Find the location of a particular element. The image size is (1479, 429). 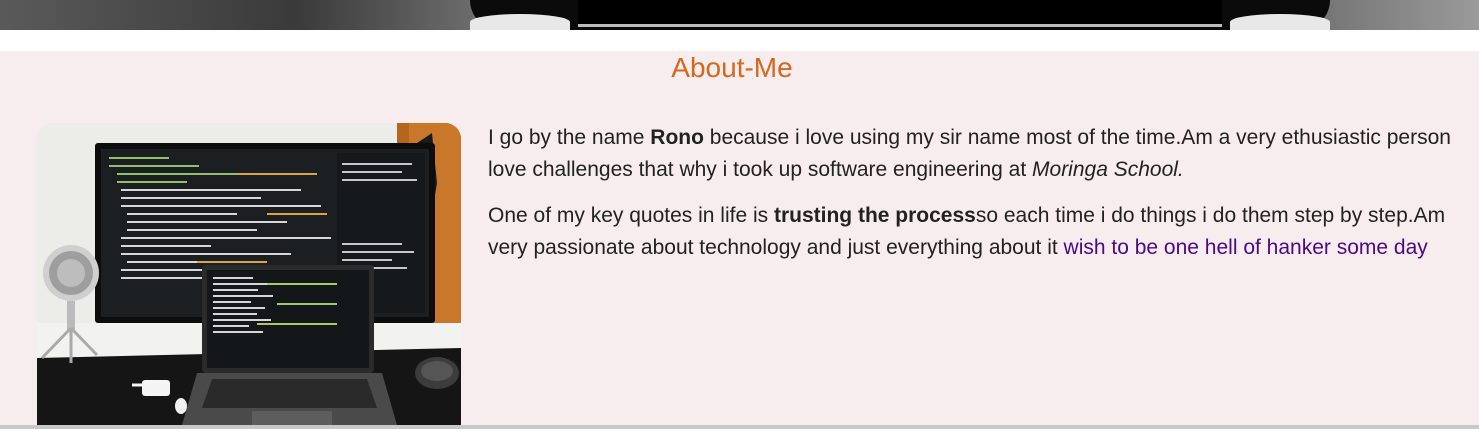

hero-laptop-screen is located at coordinates (900, 13).